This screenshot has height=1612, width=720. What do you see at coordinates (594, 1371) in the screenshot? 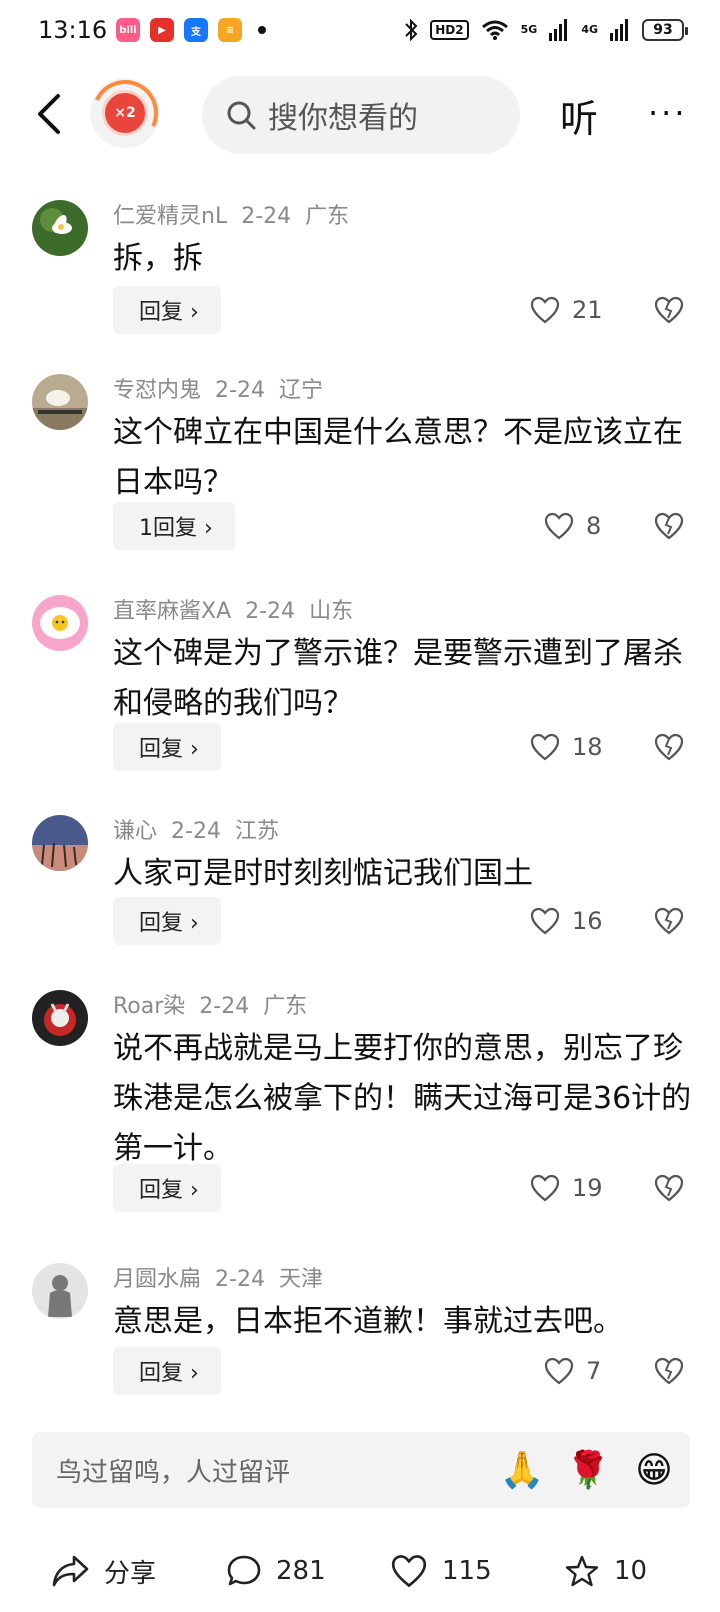
I see `like-count: 7` at bounding box center [594, 1371].